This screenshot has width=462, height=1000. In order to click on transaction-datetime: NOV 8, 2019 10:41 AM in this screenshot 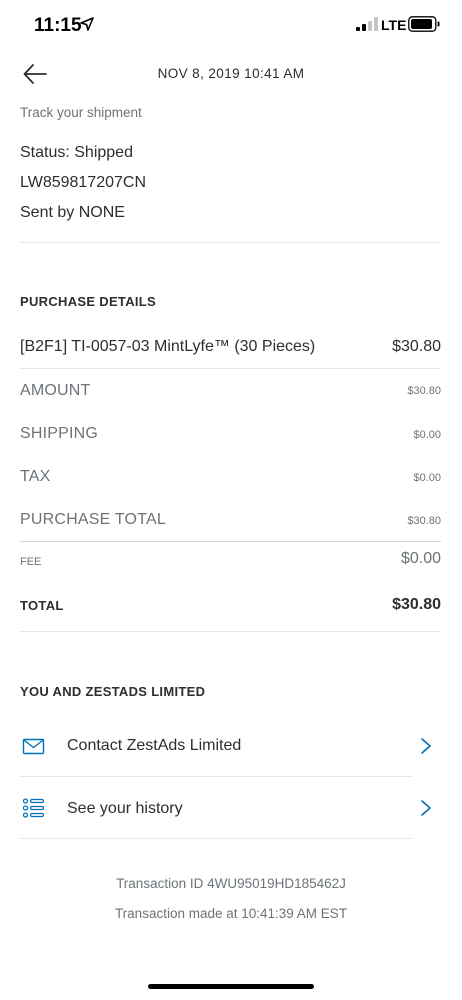, I will do `click(231, 73)`.